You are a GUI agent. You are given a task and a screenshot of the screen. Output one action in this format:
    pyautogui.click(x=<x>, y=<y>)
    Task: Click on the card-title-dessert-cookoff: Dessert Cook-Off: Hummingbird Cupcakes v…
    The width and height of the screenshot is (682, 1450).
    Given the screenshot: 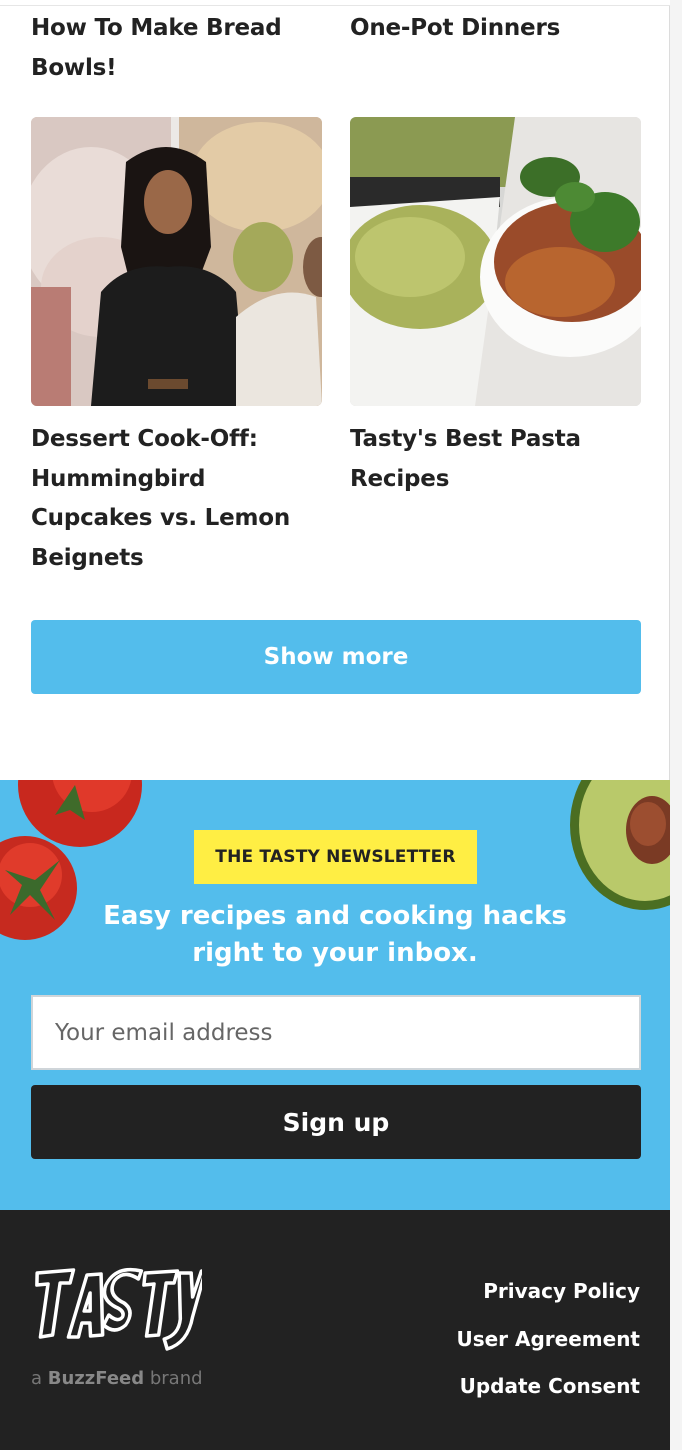 What is the action you would take?
    pyautogui.click(x=181, y=499)
    